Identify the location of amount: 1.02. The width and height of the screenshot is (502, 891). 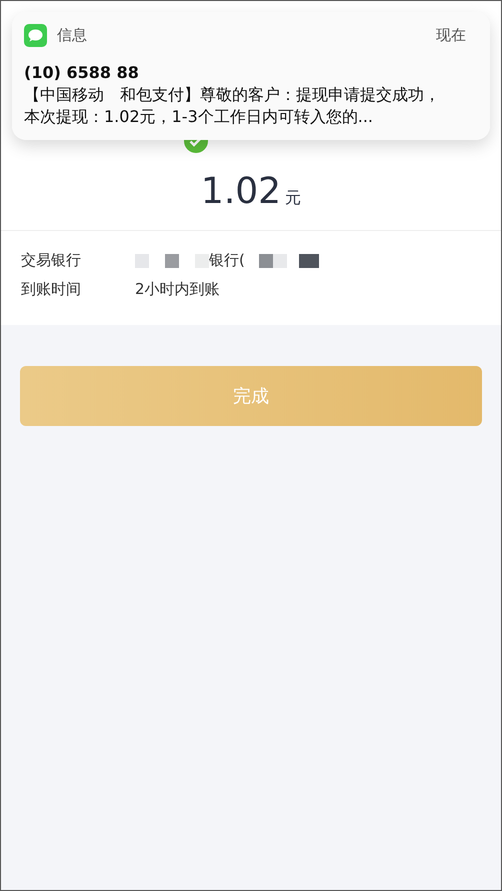
(241, 191).